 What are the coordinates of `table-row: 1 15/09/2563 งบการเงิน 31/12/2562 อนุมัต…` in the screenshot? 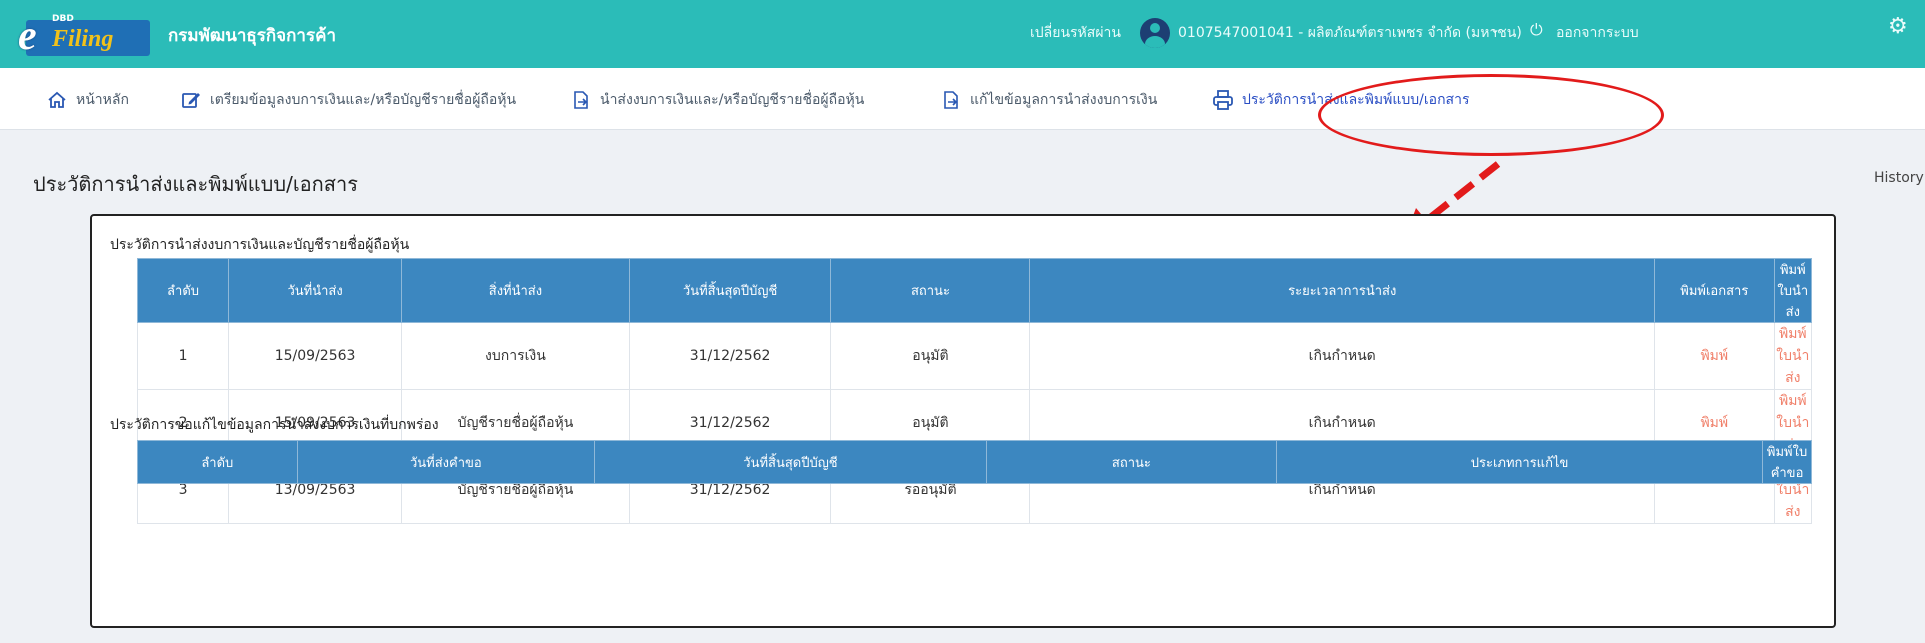 It's located at (974, 356).